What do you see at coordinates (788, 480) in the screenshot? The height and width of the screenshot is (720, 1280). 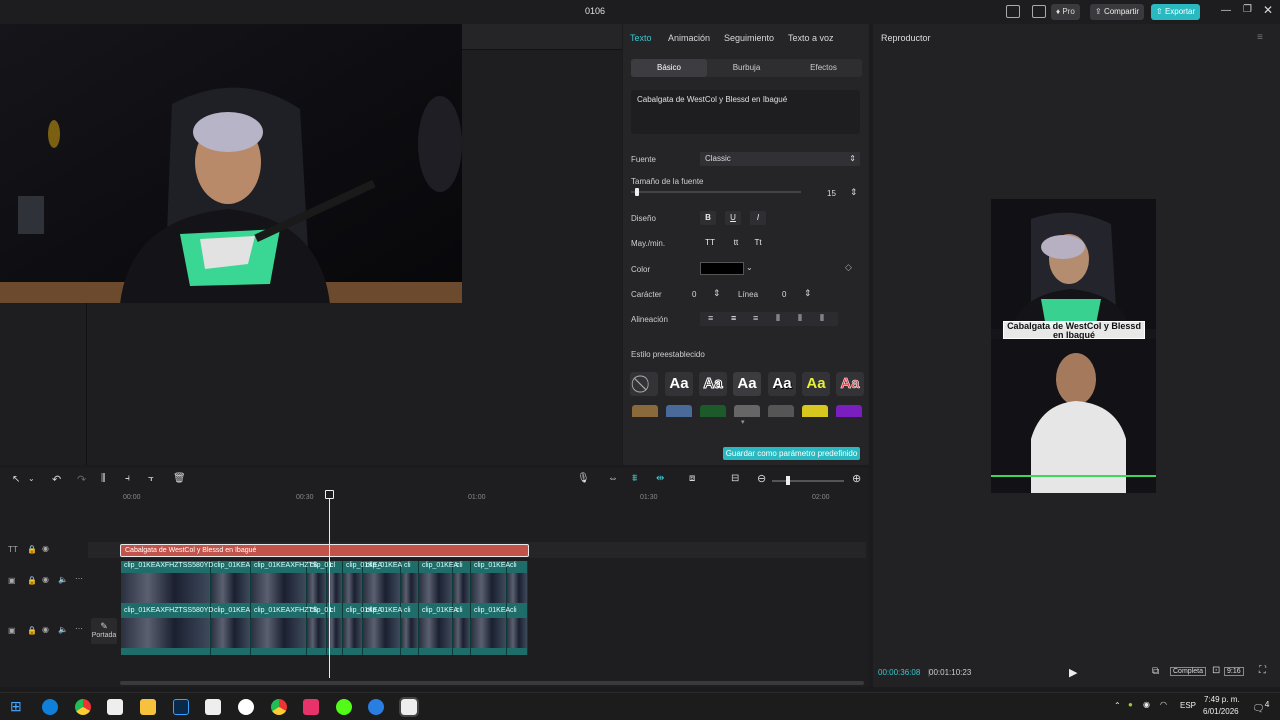 I see `zoom-slider-handle` at bounding box center [788, 480].